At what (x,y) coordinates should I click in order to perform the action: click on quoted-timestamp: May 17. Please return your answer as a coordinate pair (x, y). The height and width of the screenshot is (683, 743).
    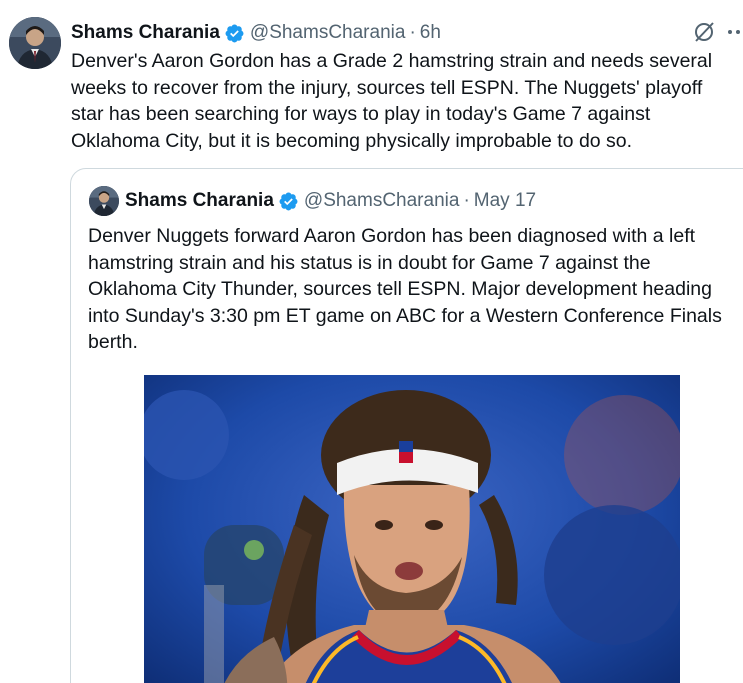
    Looking at the image, I should click on (505, 201).